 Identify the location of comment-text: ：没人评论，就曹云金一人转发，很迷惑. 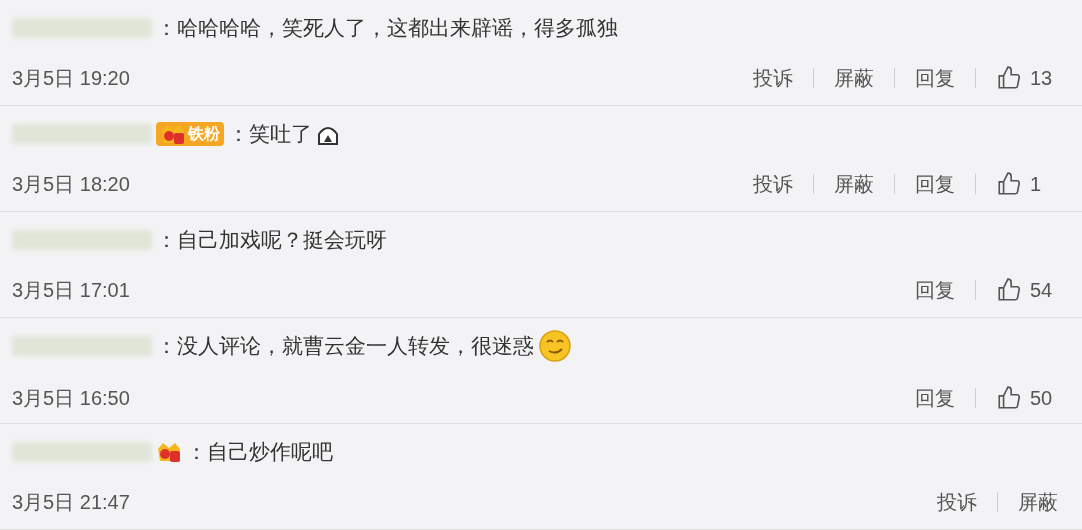
(345, 345).